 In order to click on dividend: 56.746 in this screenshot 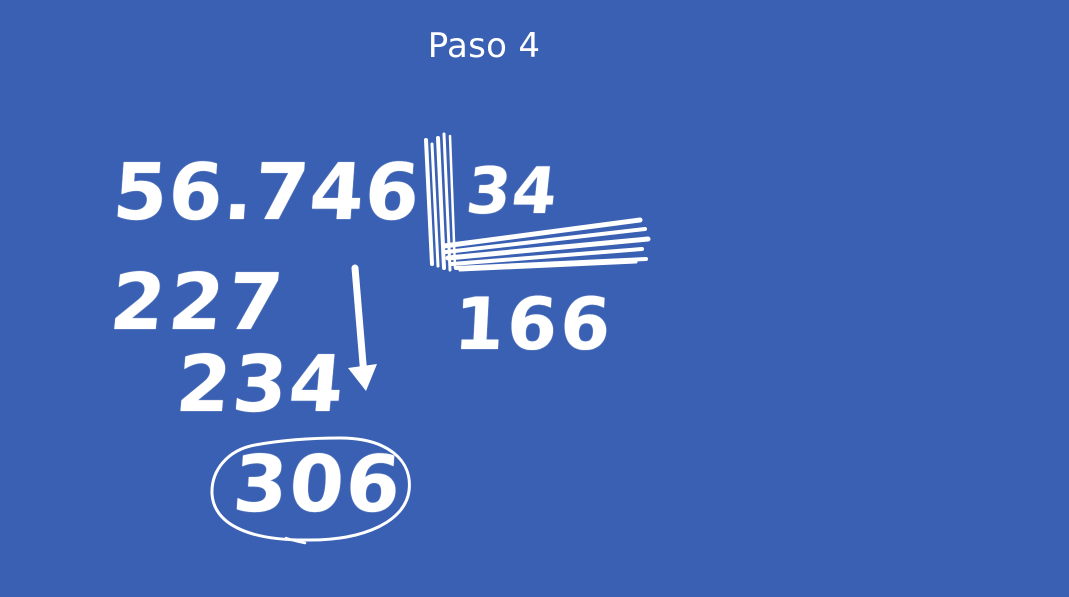, I will do `click(267, 193)`.